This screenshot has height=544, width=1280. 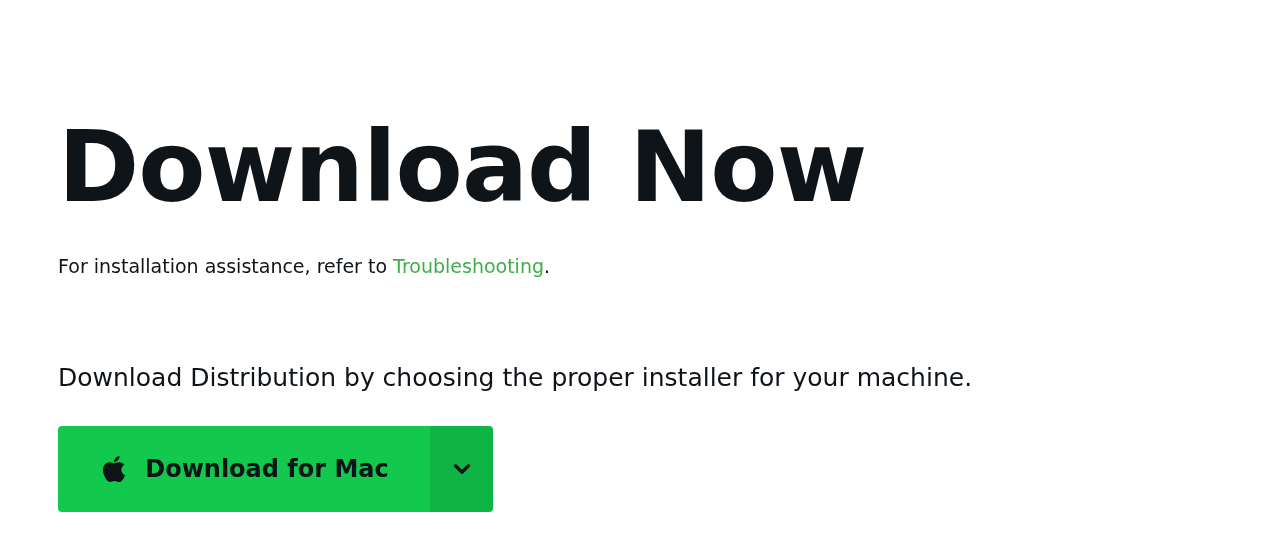 What do you see at coordinates (462, 167) in the screenshot?
I see `page-heading: Download Now` at bounding box center [462, 167].